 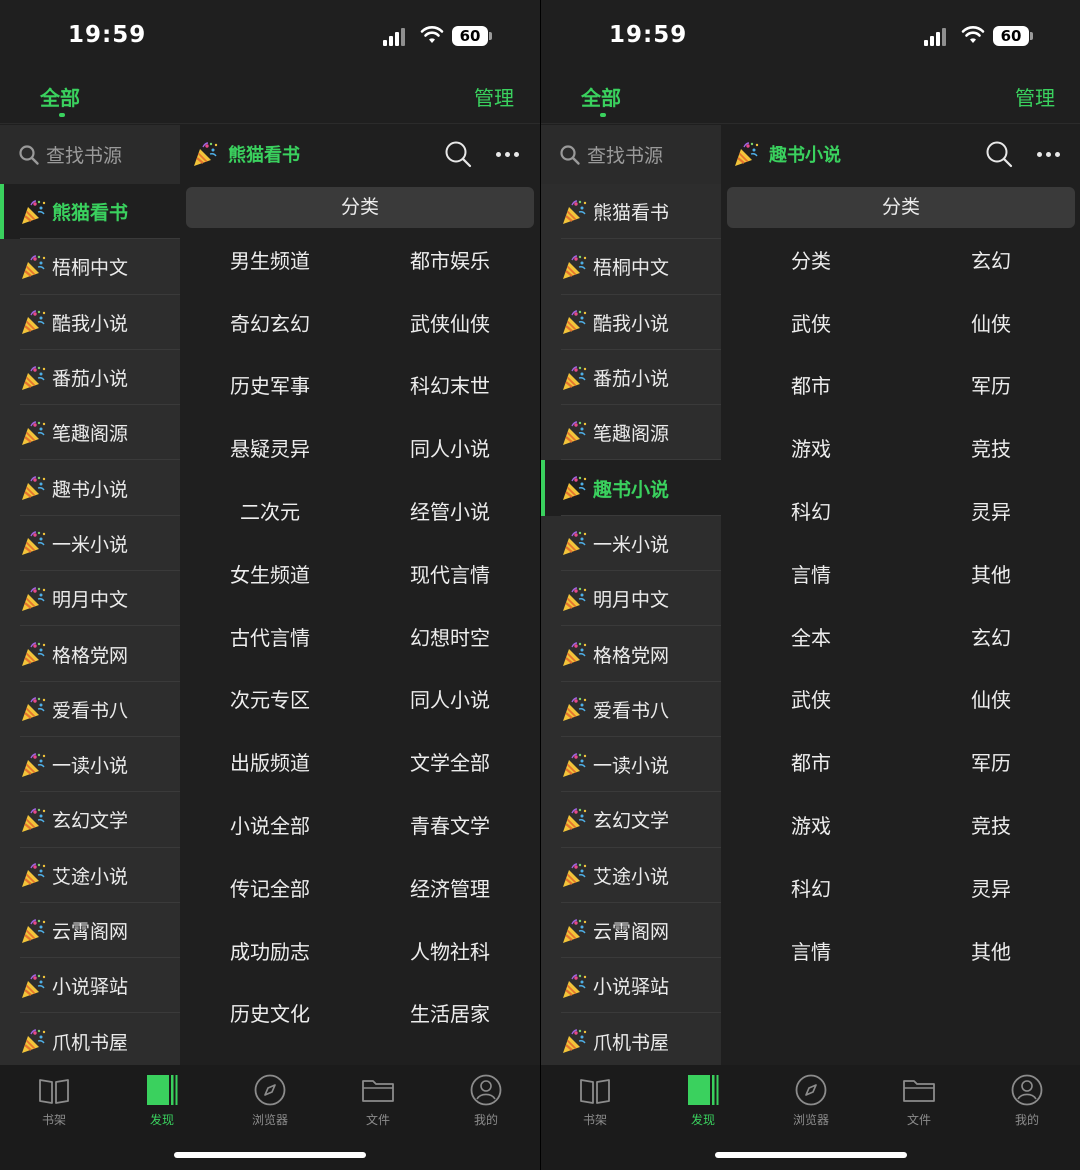 I want to click on category-item: 出版频道, so click(x=270, y=761).